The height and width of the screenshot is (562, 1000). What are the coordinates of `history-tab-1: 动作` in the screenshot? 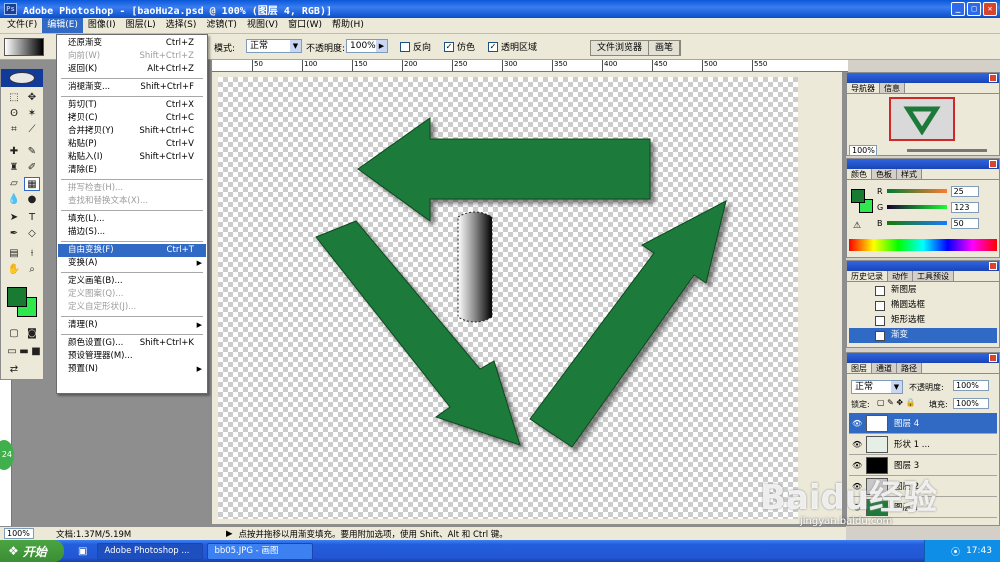 It's located at (900, 276).